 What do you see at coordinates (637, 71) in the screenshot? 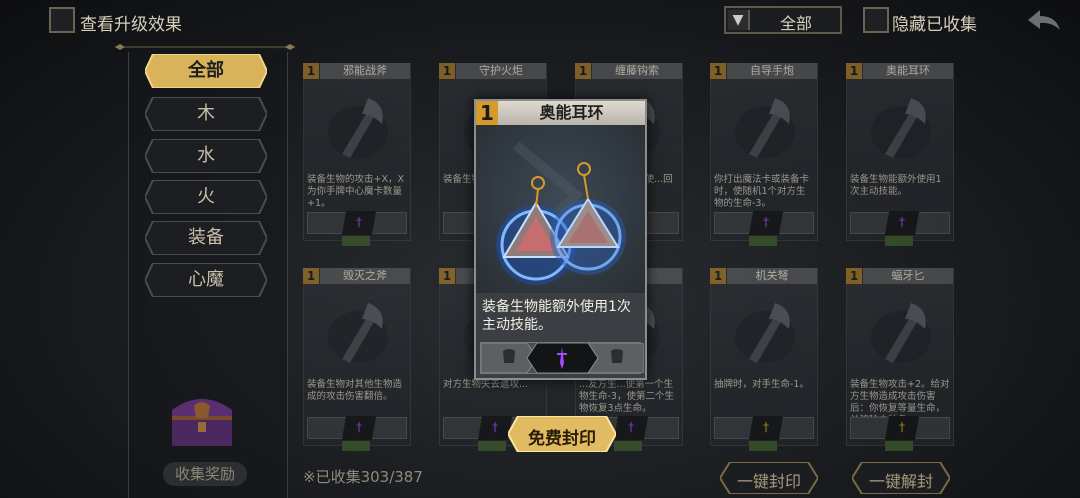
I see `card-name: 缠藤钩索` at bounding box center [637, 71].